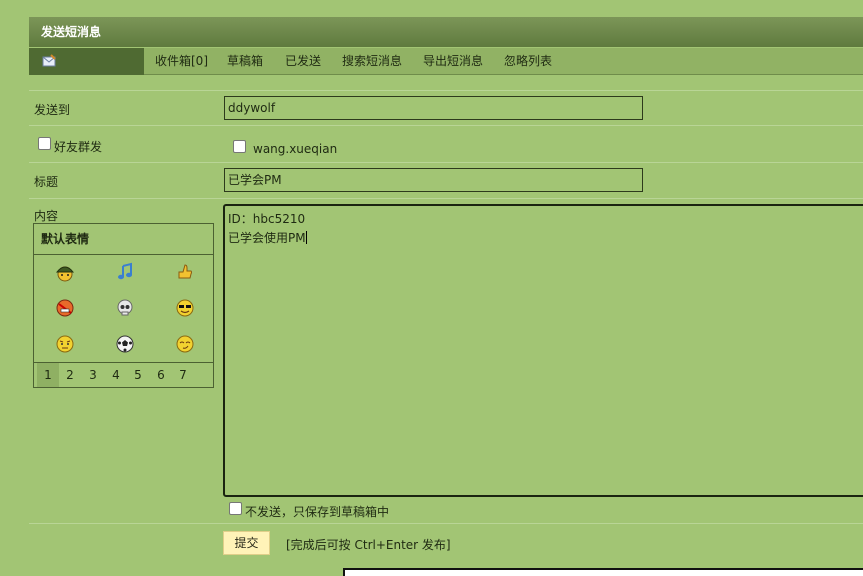 The image size is (863, 576). What do you see at coordinates (123, 239) in the screenshot?
I see `emoji-panel-title: 默认表情` at bounding box center [123, 239].